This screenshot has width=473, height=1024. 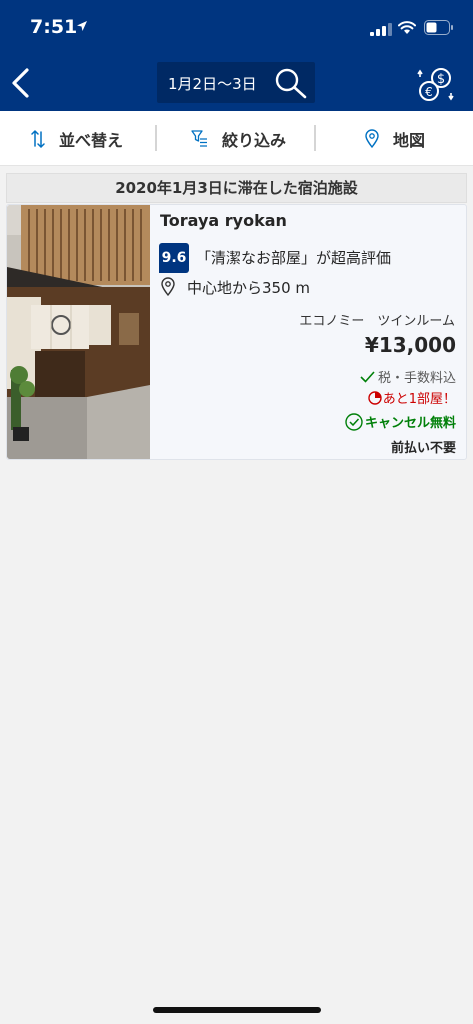 I want to click on free-cancellation: キャンセル無料, so click(x=400, y=421).